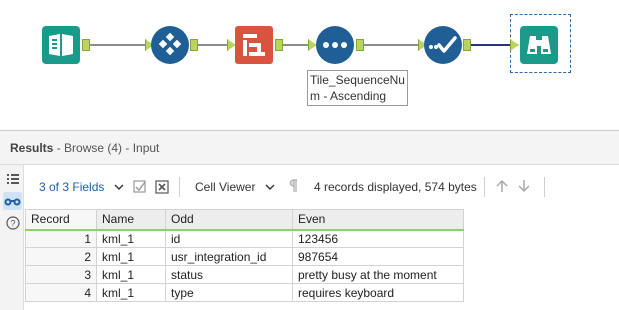  I want to click on table-cell: usr_integration_id, so click(229, 256).